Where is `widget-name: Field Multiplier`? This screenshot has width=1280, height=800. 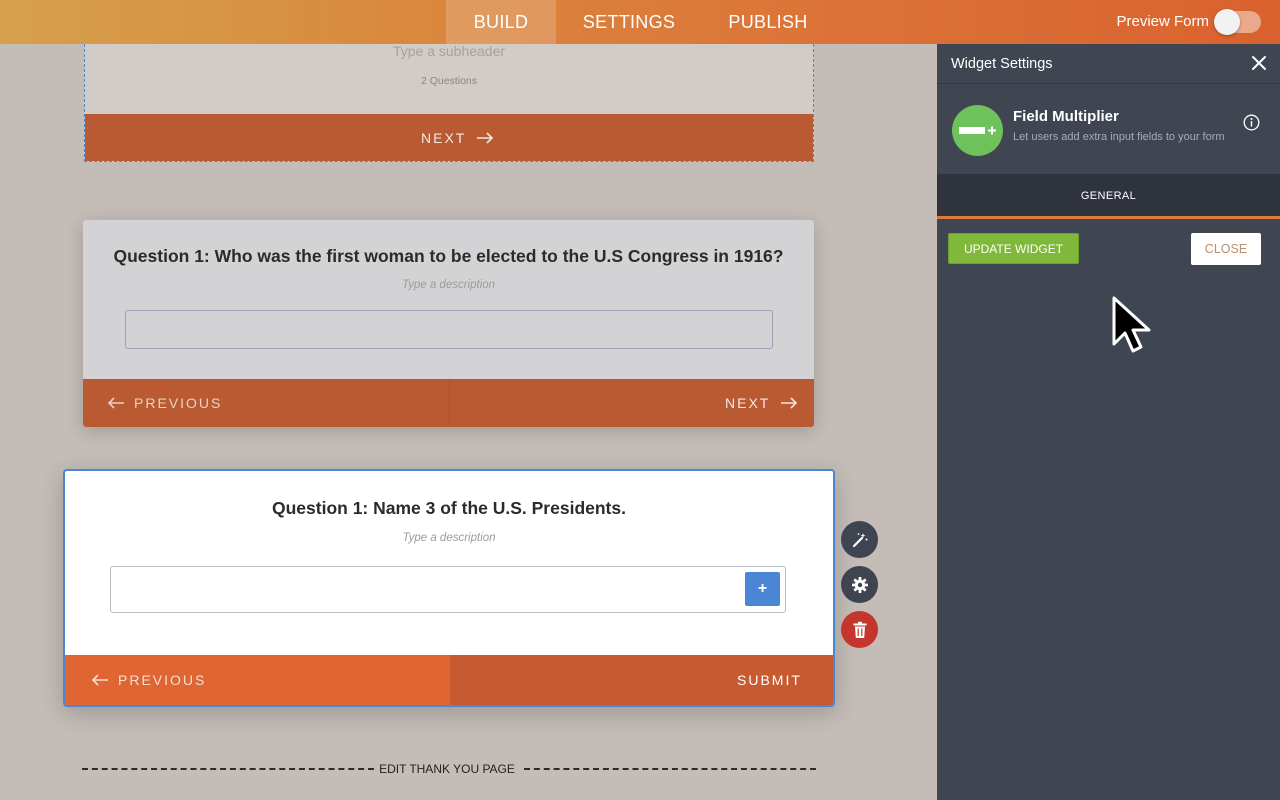
widget-name: Field Multiplier is located at coordinates (1066, 116).